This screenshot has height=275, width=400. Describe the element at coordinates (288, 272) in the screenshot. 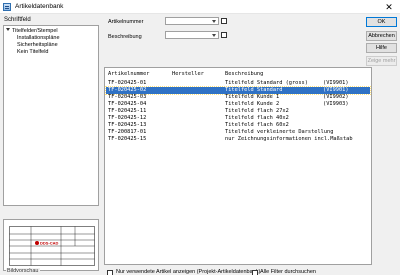

I see `search-all-filters-label: Alle Filter durchsuchen` at that location.